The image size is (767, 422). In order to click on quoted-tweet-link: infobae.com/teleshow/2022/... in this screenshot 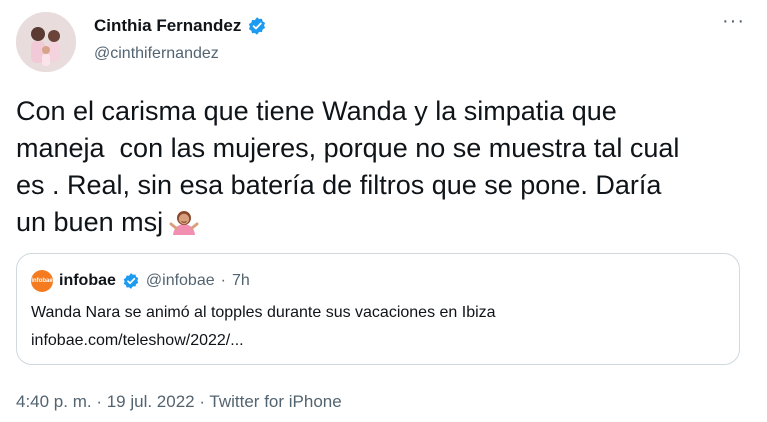, I will do `click(137, 341)`.